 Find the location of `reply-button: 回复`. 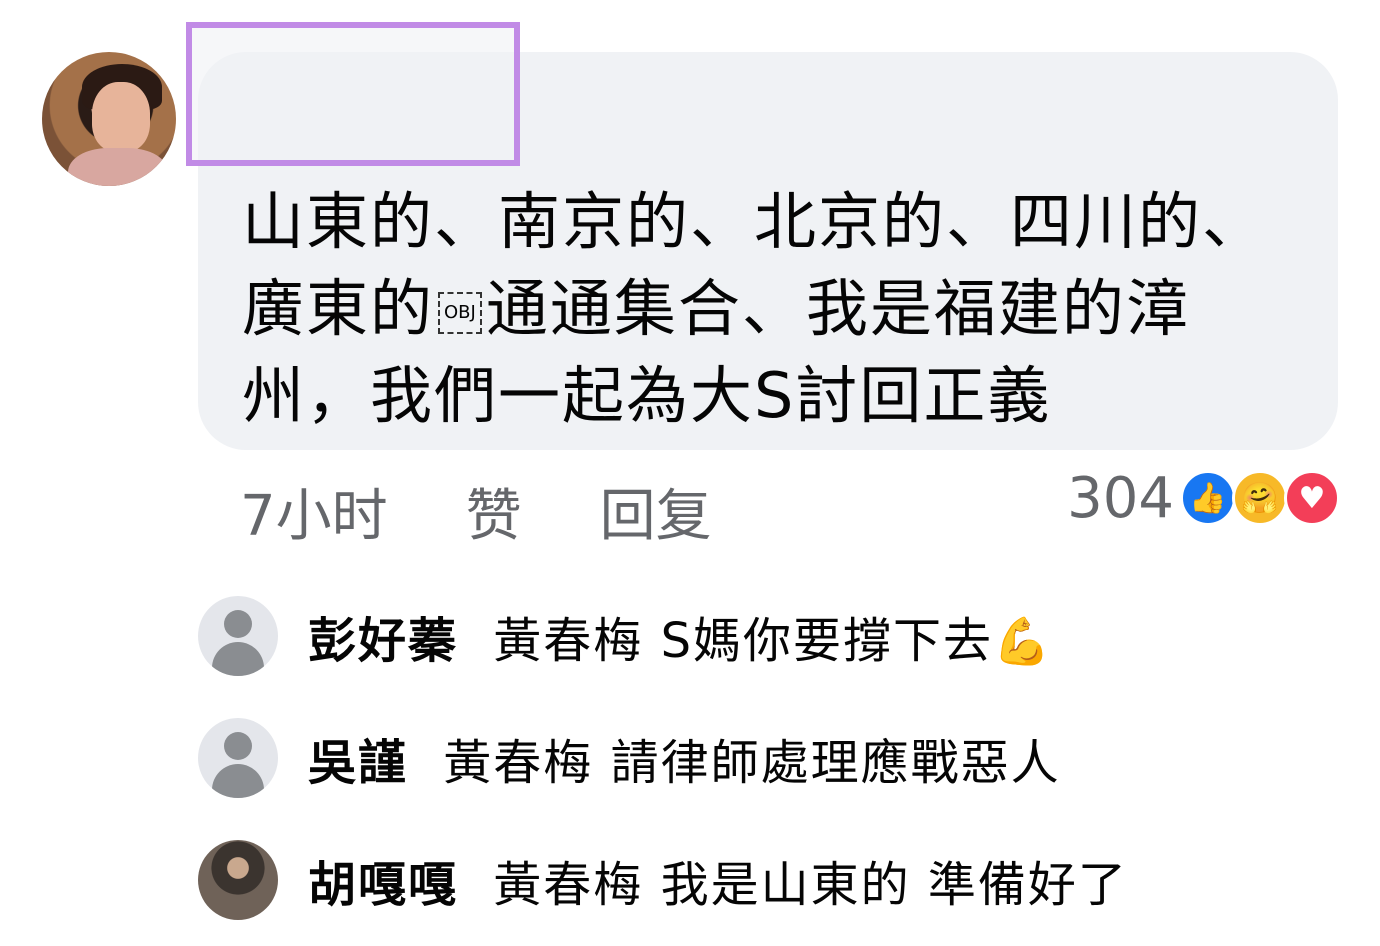

reply-button: 回复 is located at coordinates (656, 511).